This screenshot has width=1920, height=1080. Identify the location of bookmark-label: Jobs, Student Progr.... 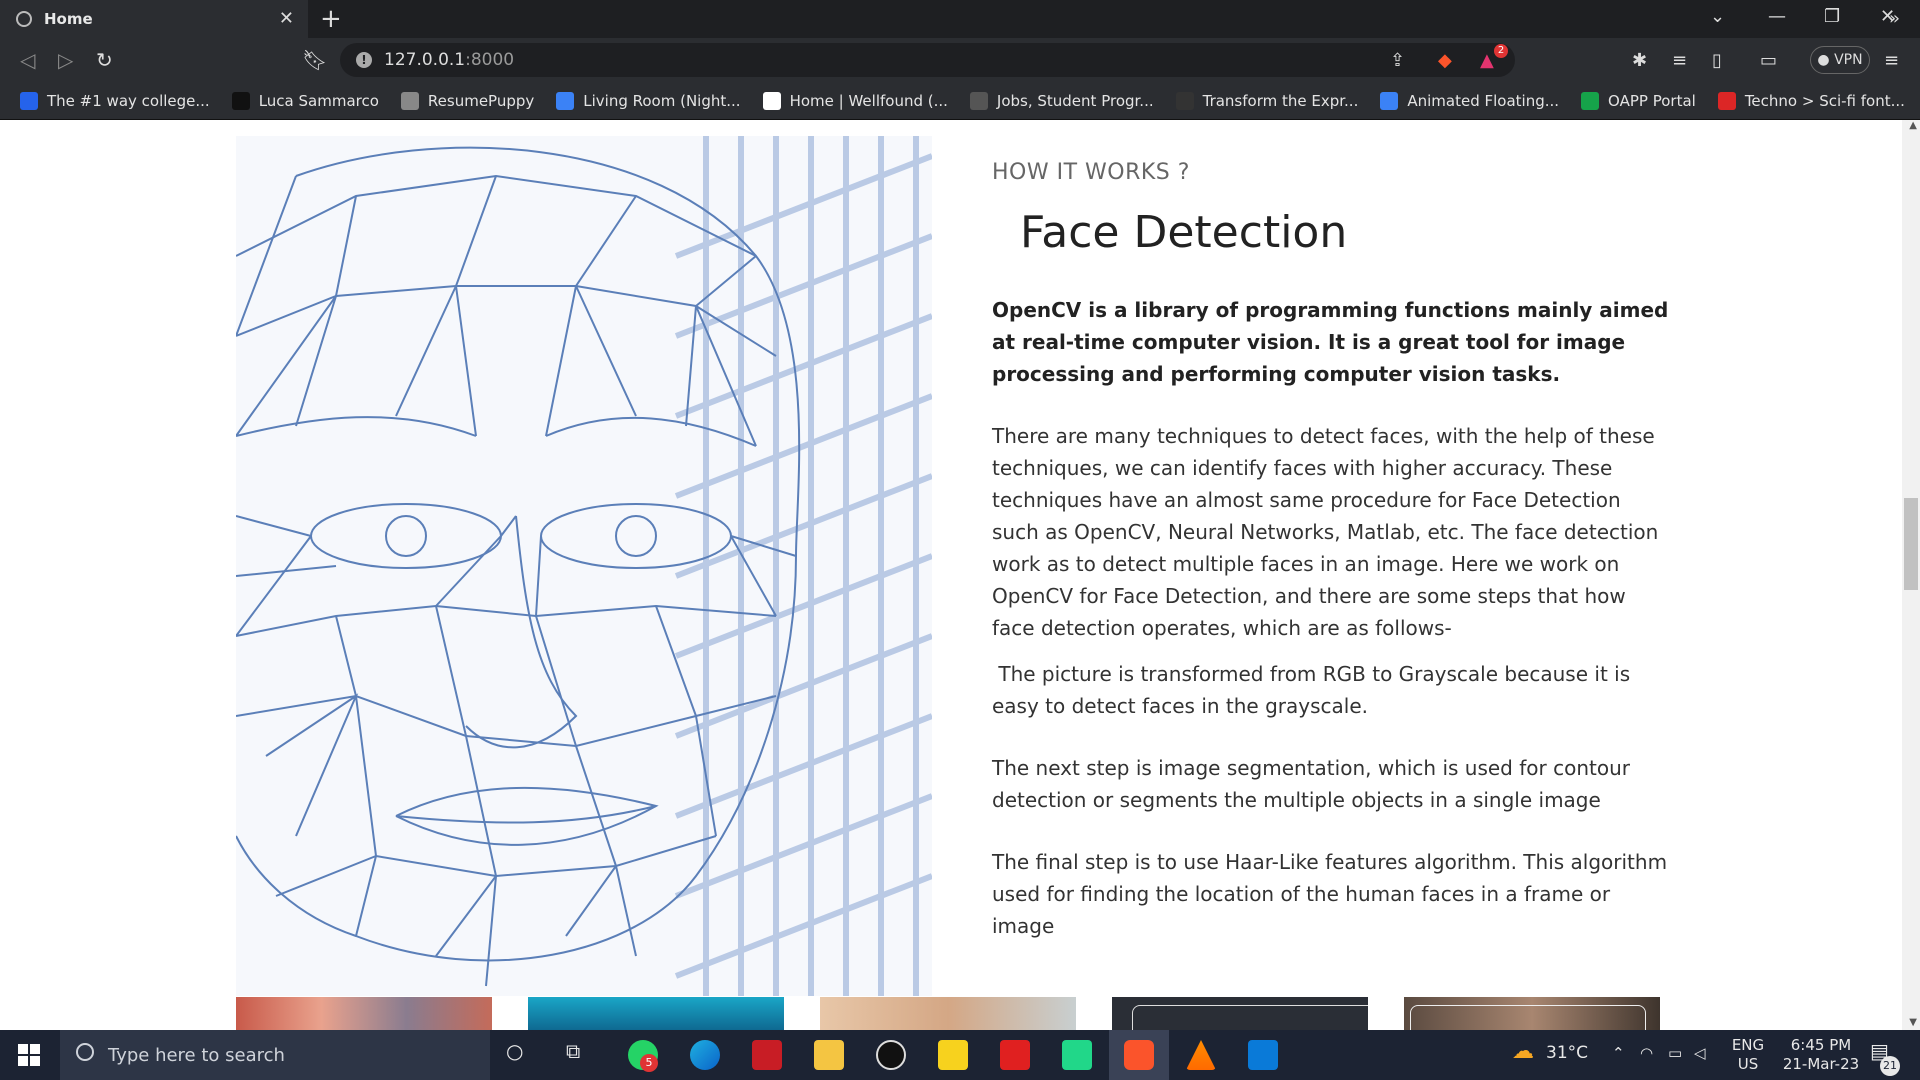
(1075, 100).